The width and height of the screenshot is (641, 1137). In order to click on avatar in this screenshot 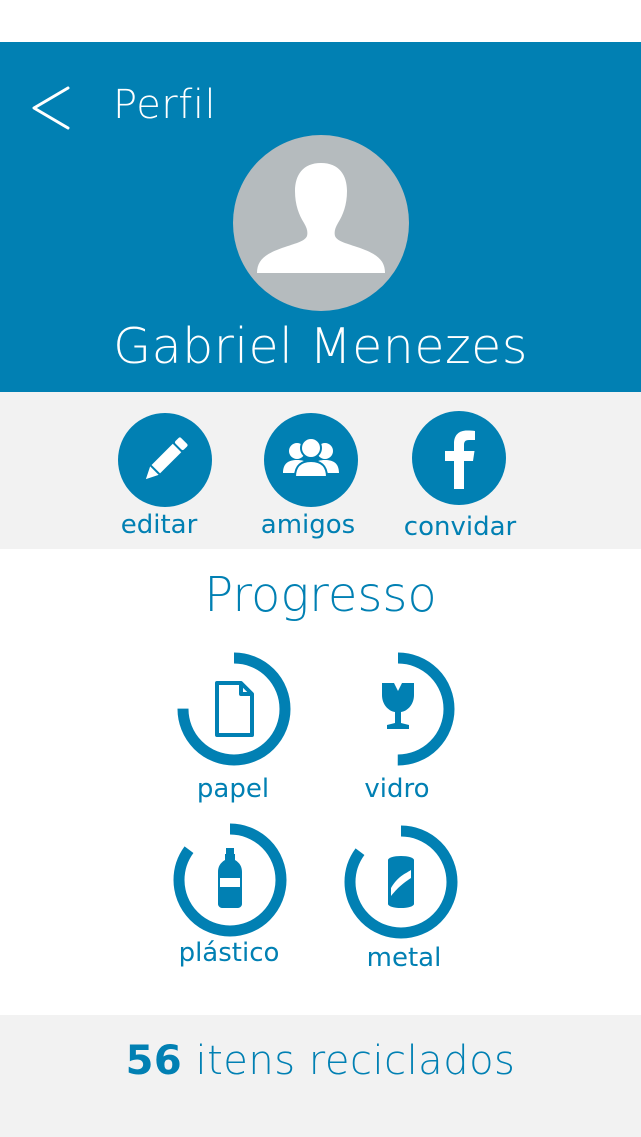, I will do `click(321, 223)`.